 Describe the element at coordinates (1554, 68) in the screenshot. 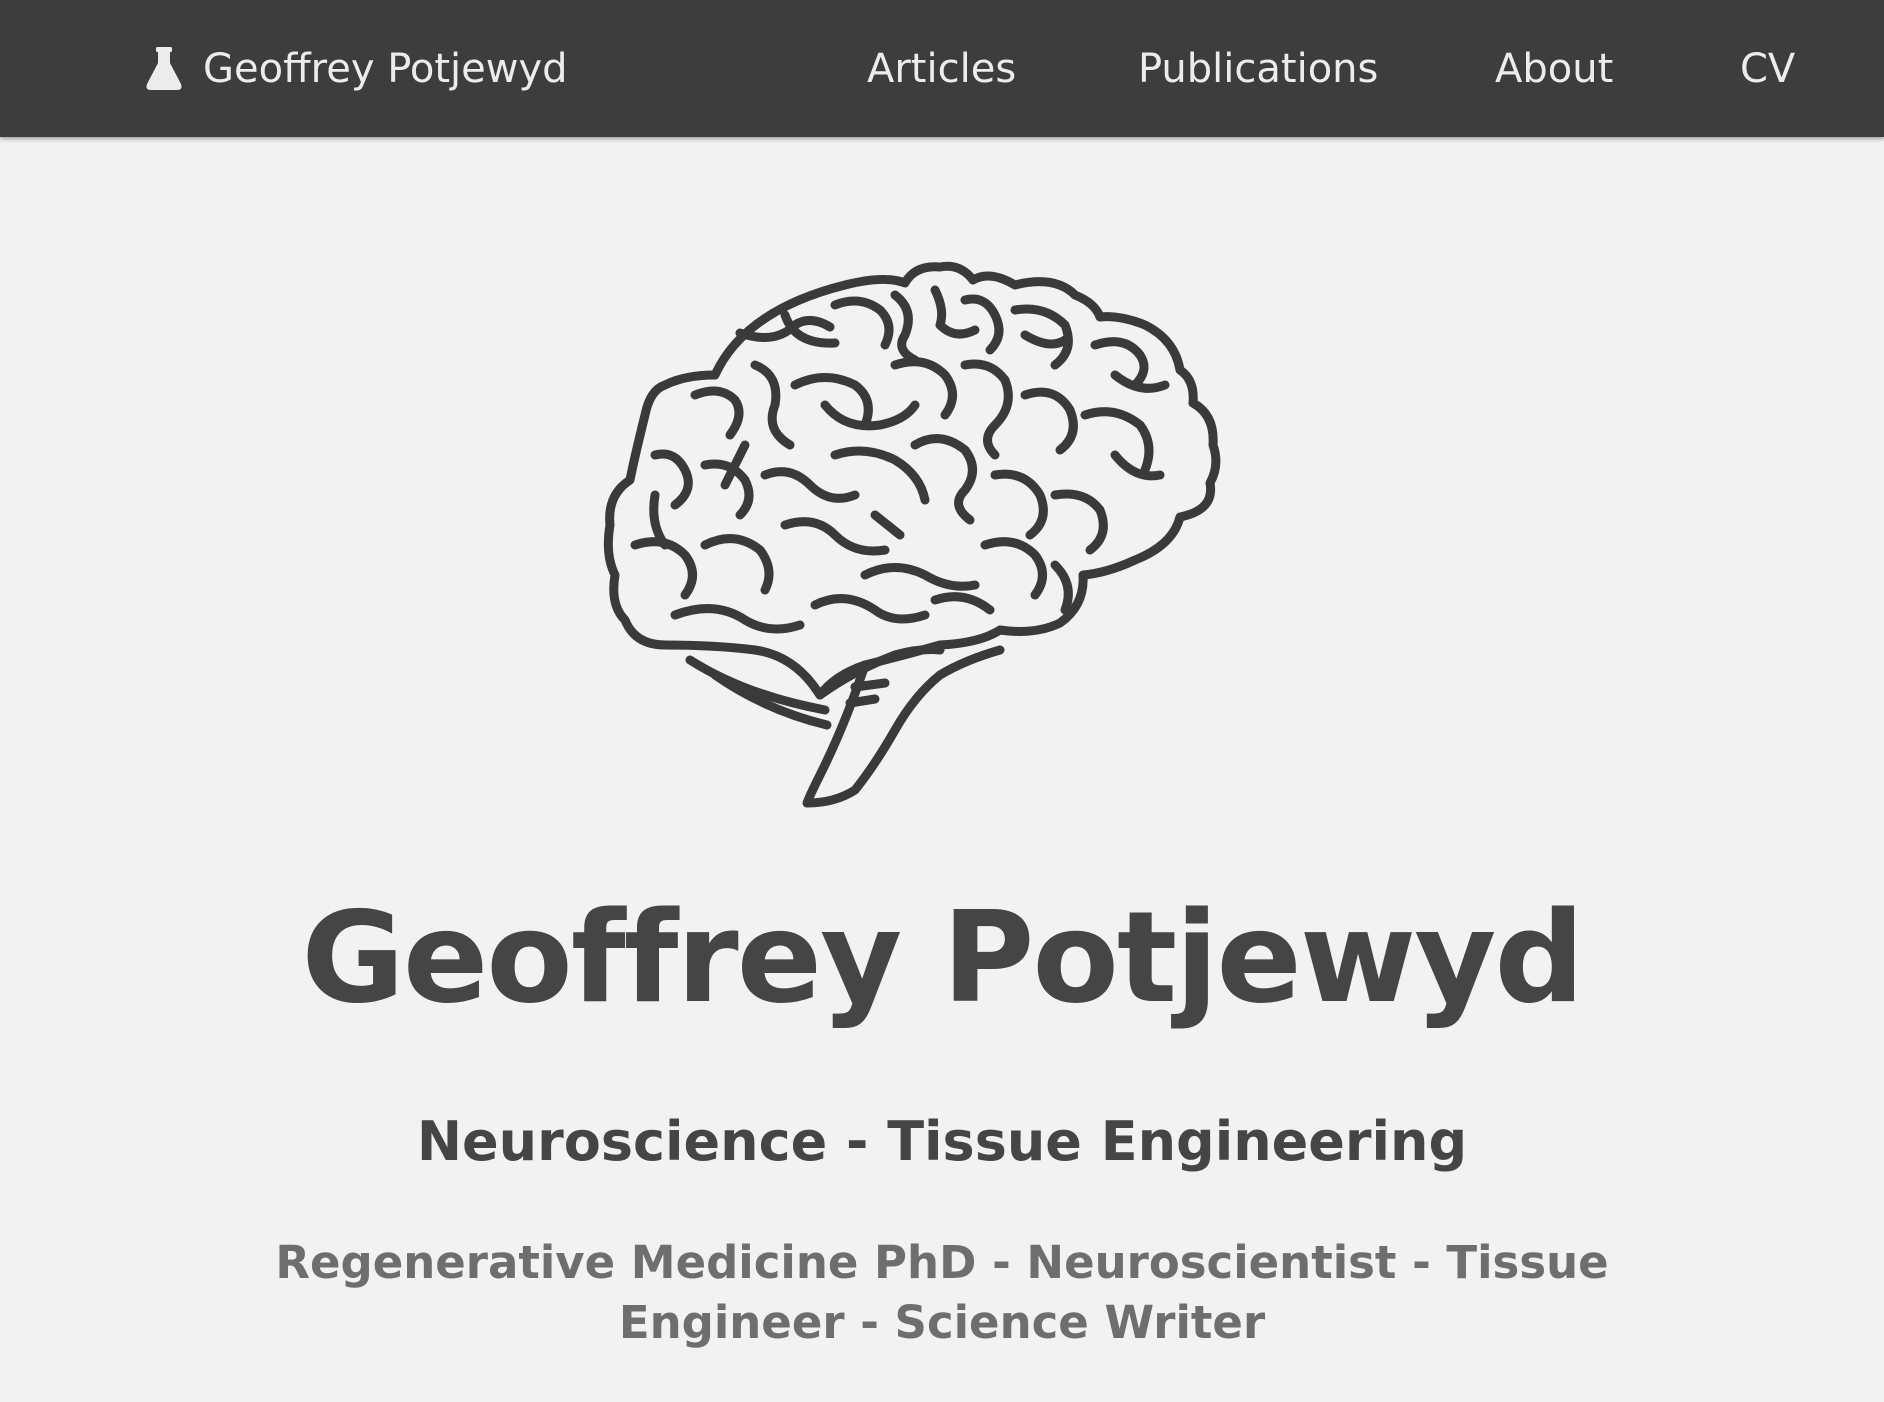

I see `nav-link-about: About` at that location.